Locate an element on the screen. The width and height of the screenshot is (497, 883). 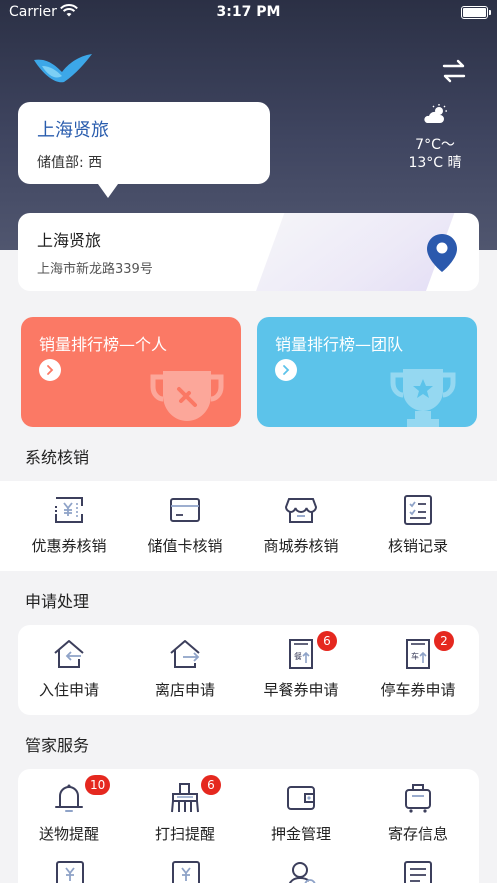
verify-record-label: 核销记录 is located at coordinates (417, 546).